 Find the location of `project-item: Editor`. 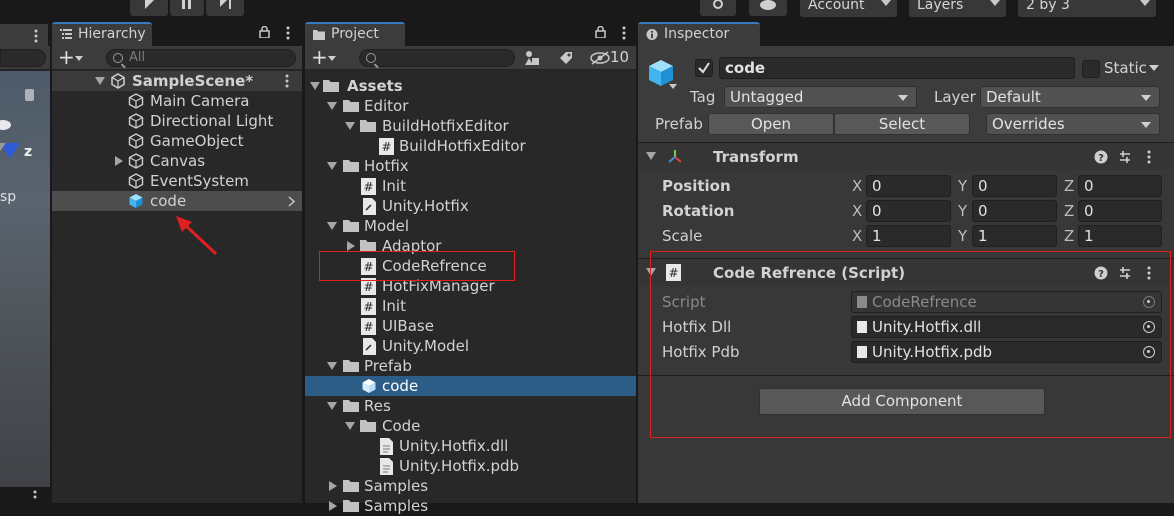

project-item: Editor is located at coordinates (470, 106).